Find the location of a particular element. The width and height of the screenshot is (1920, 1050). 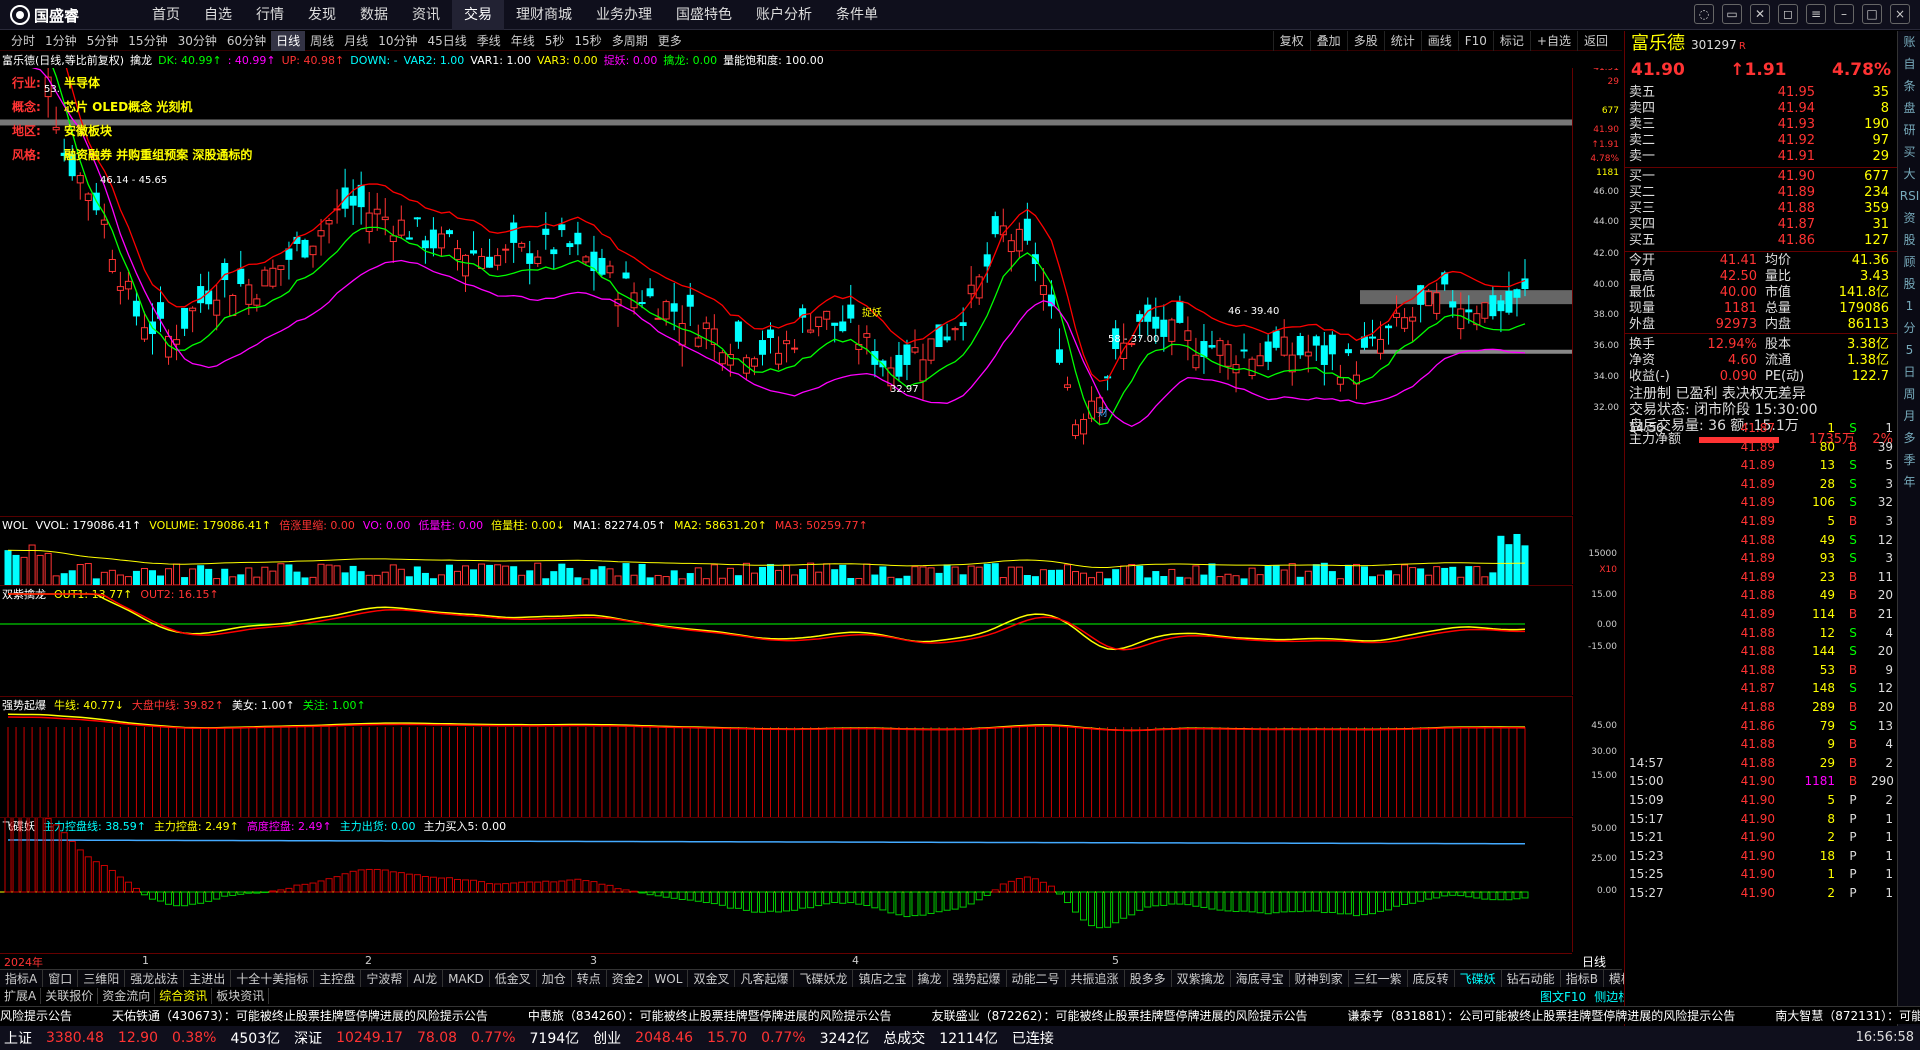

indicator-tab: 擒龙 is located at coordinates (930, 978).